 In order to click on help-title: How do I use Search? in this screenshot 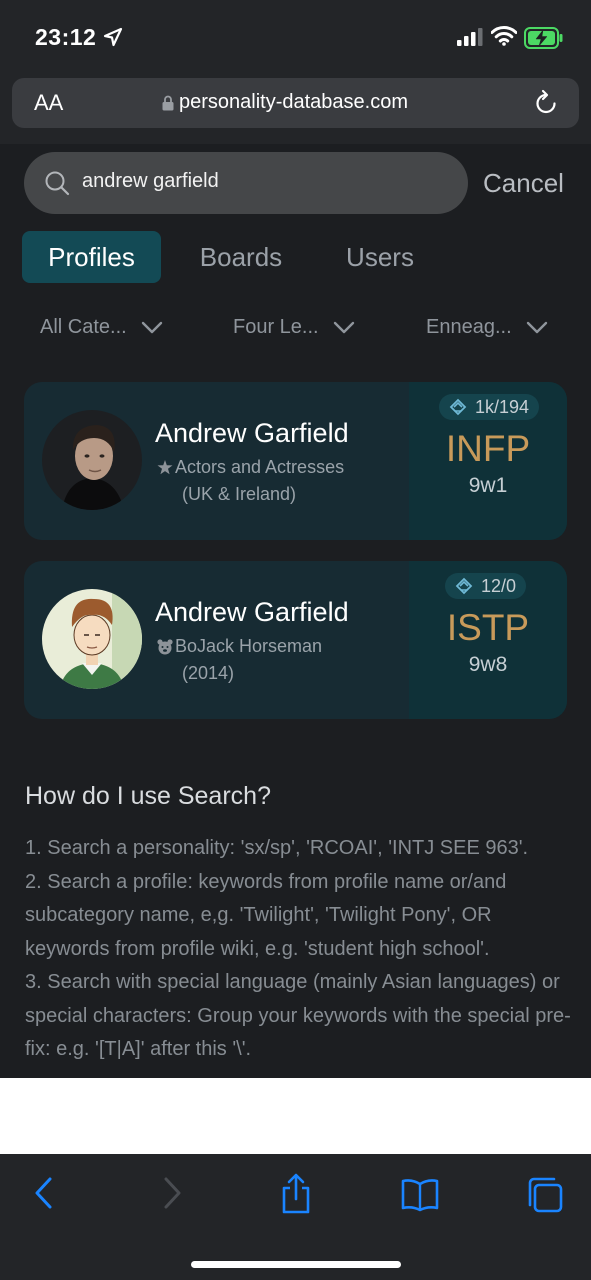, I will do `click(148, 796)`.